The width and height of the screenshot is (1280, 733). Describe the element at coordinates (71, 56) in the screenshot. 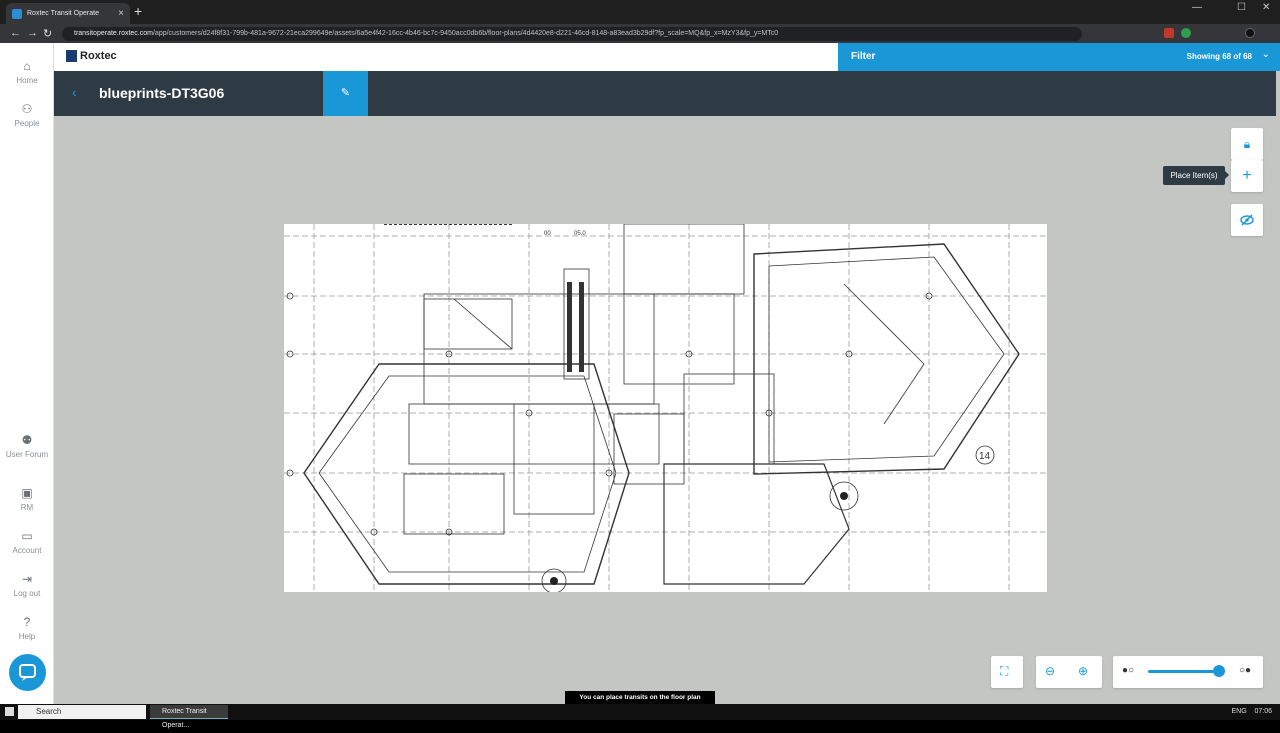

I see `logo-mark-icon` at that location.